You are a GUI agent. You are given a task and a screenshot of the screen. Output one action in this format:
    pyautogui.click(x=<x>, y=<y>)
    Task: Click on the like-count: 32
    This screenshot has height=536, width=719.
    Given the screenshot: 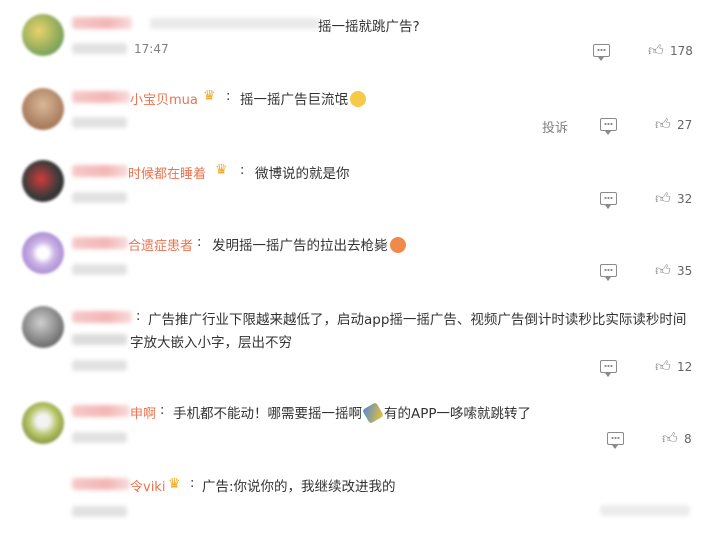 What is the action you would take?
    pyautogui.click(x=685, y=199)
    